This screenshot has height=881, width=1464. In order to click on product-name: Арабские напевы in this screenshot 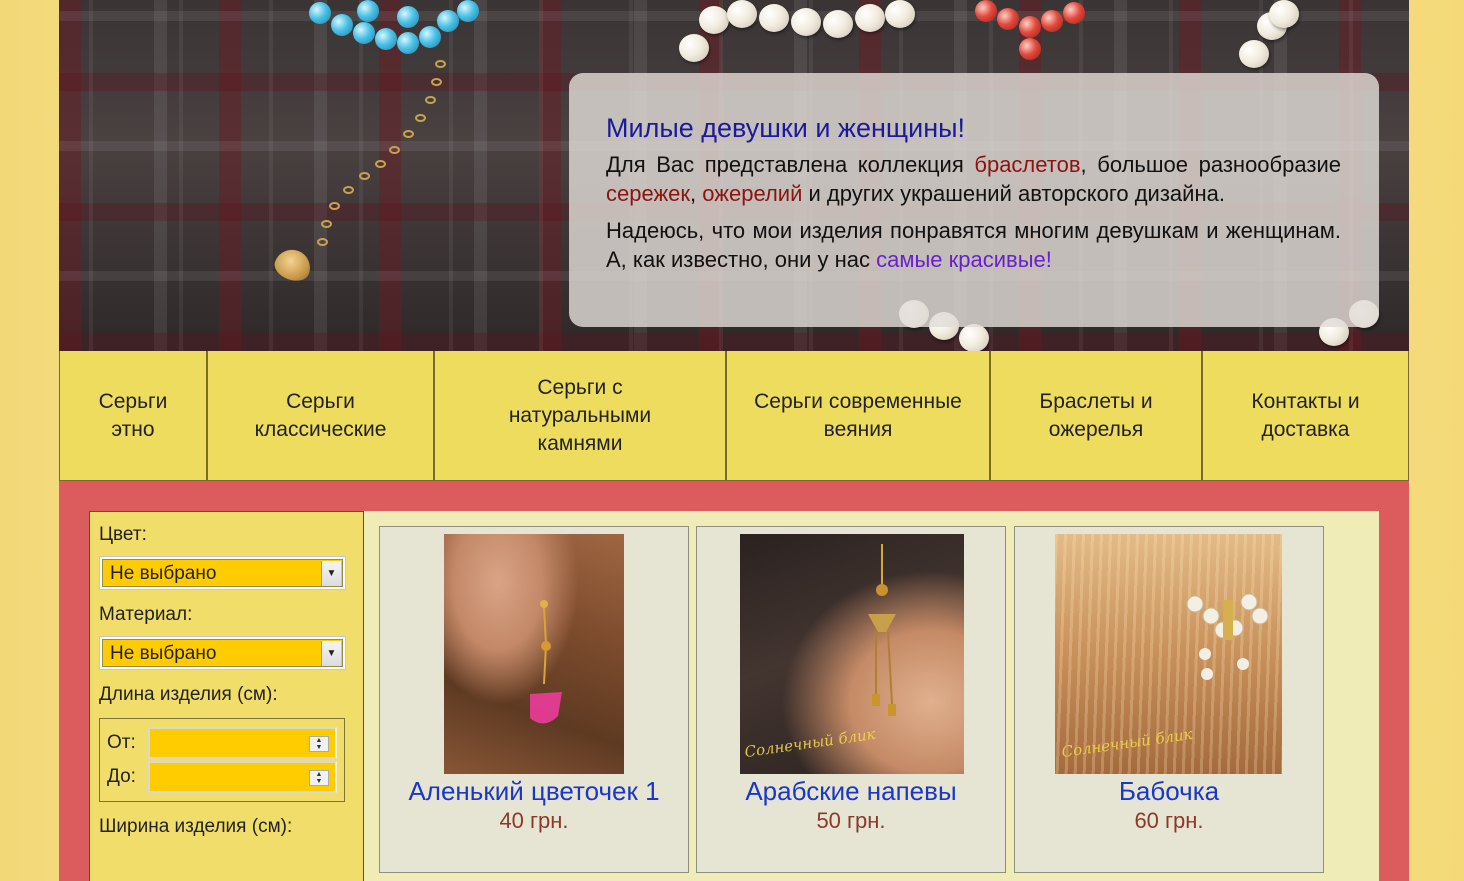, I will do `click(851, 791)`.